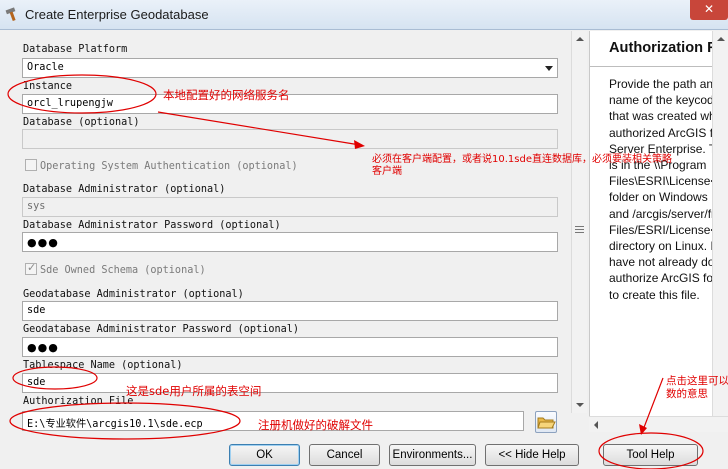 The image size is (728, 469). Describe the element at coordinates (596, 425) in the screenshot. I see `scroll-left-arrow-icon` at that location.